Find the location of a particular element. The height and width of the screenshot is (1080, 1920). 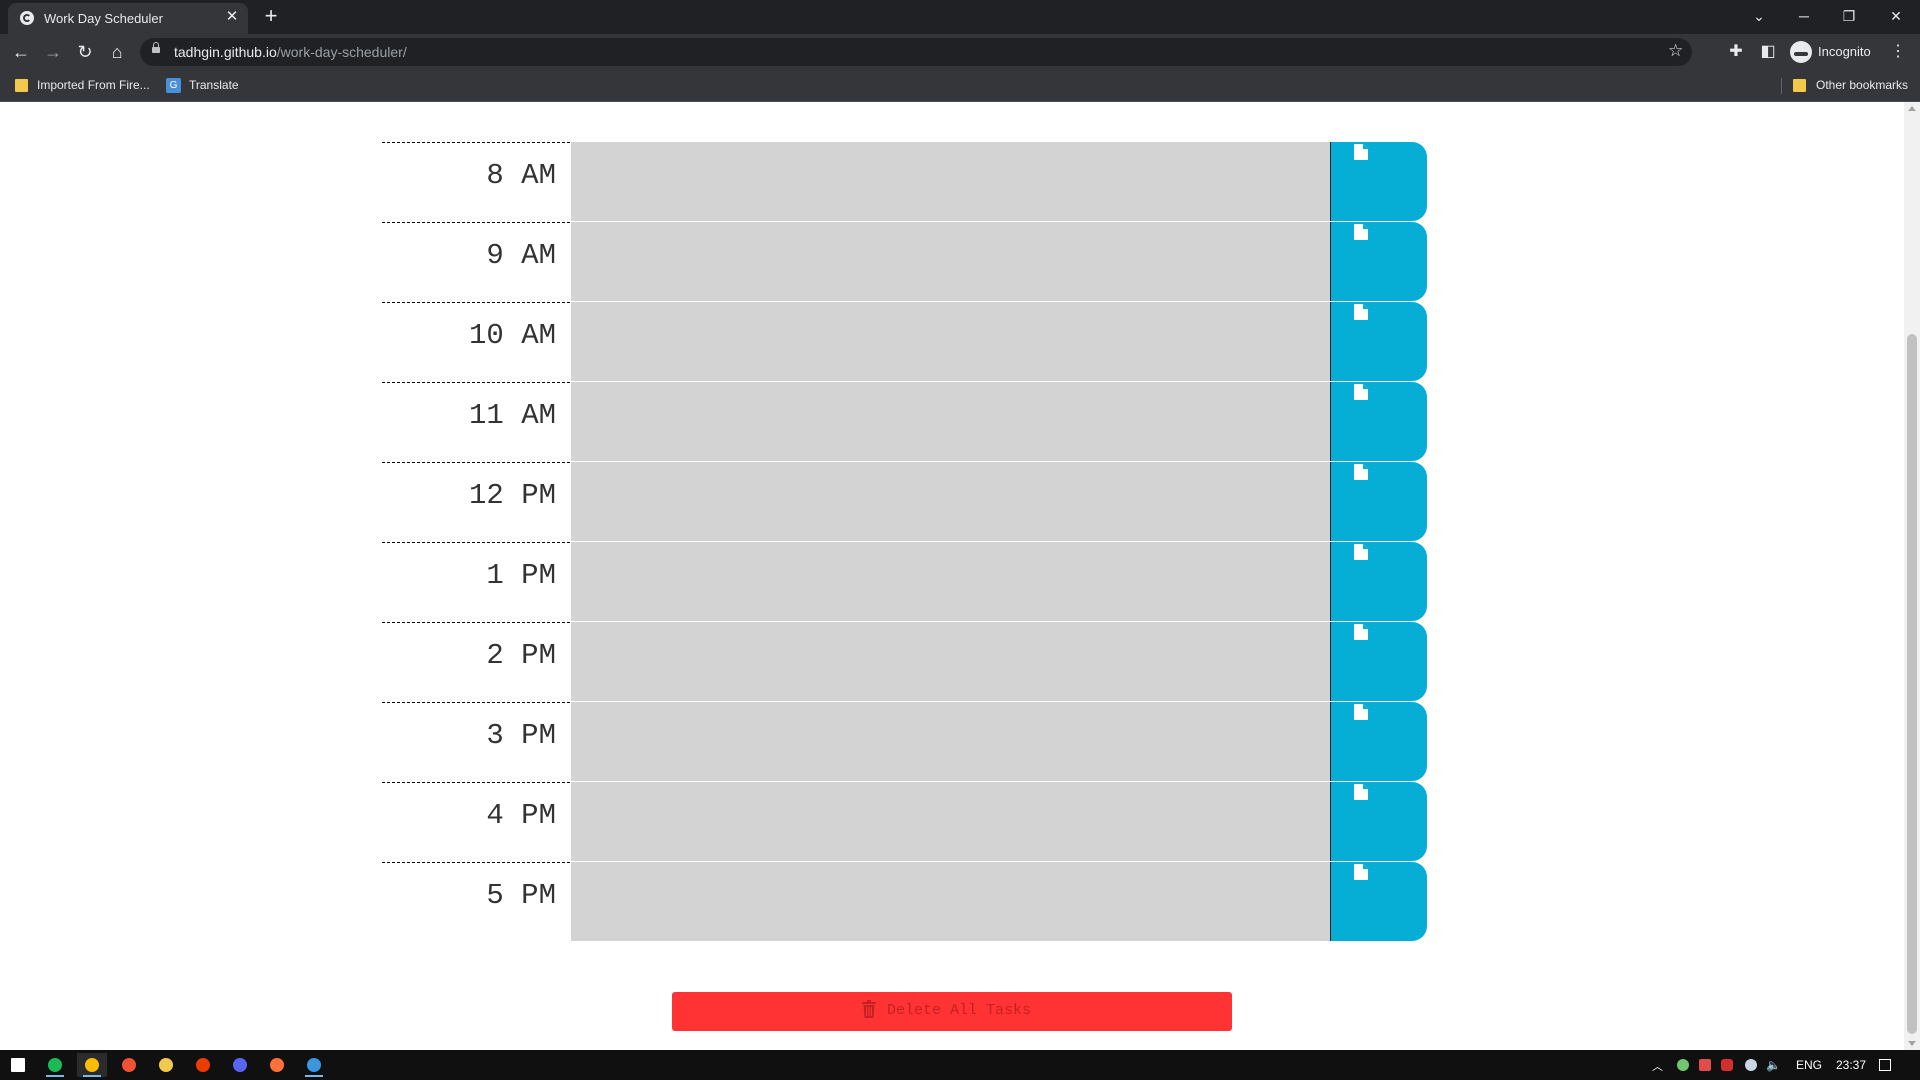

discord-icon is located at coordinates (240, 1065).